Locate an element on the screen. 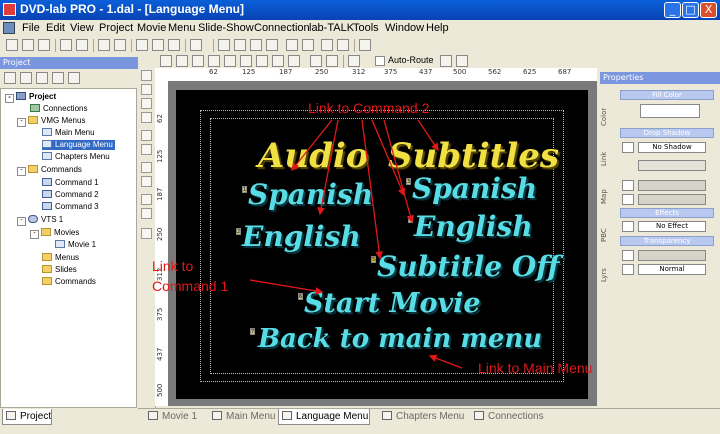 The height and width of the screenshot is (434, 720). shadow-blur-slider is located at coordinates (672, 199).